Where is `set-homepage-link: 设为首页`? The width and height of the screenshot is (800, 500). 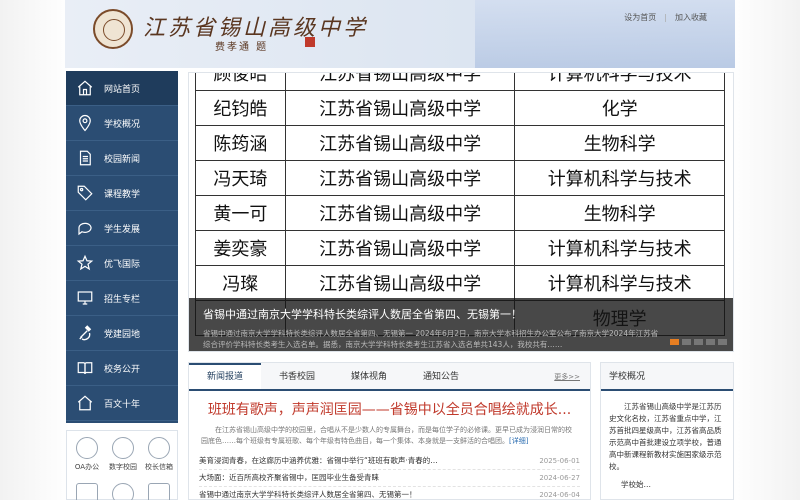 set-homepage-link: 设为首页 is located at coordinates (640, 17).